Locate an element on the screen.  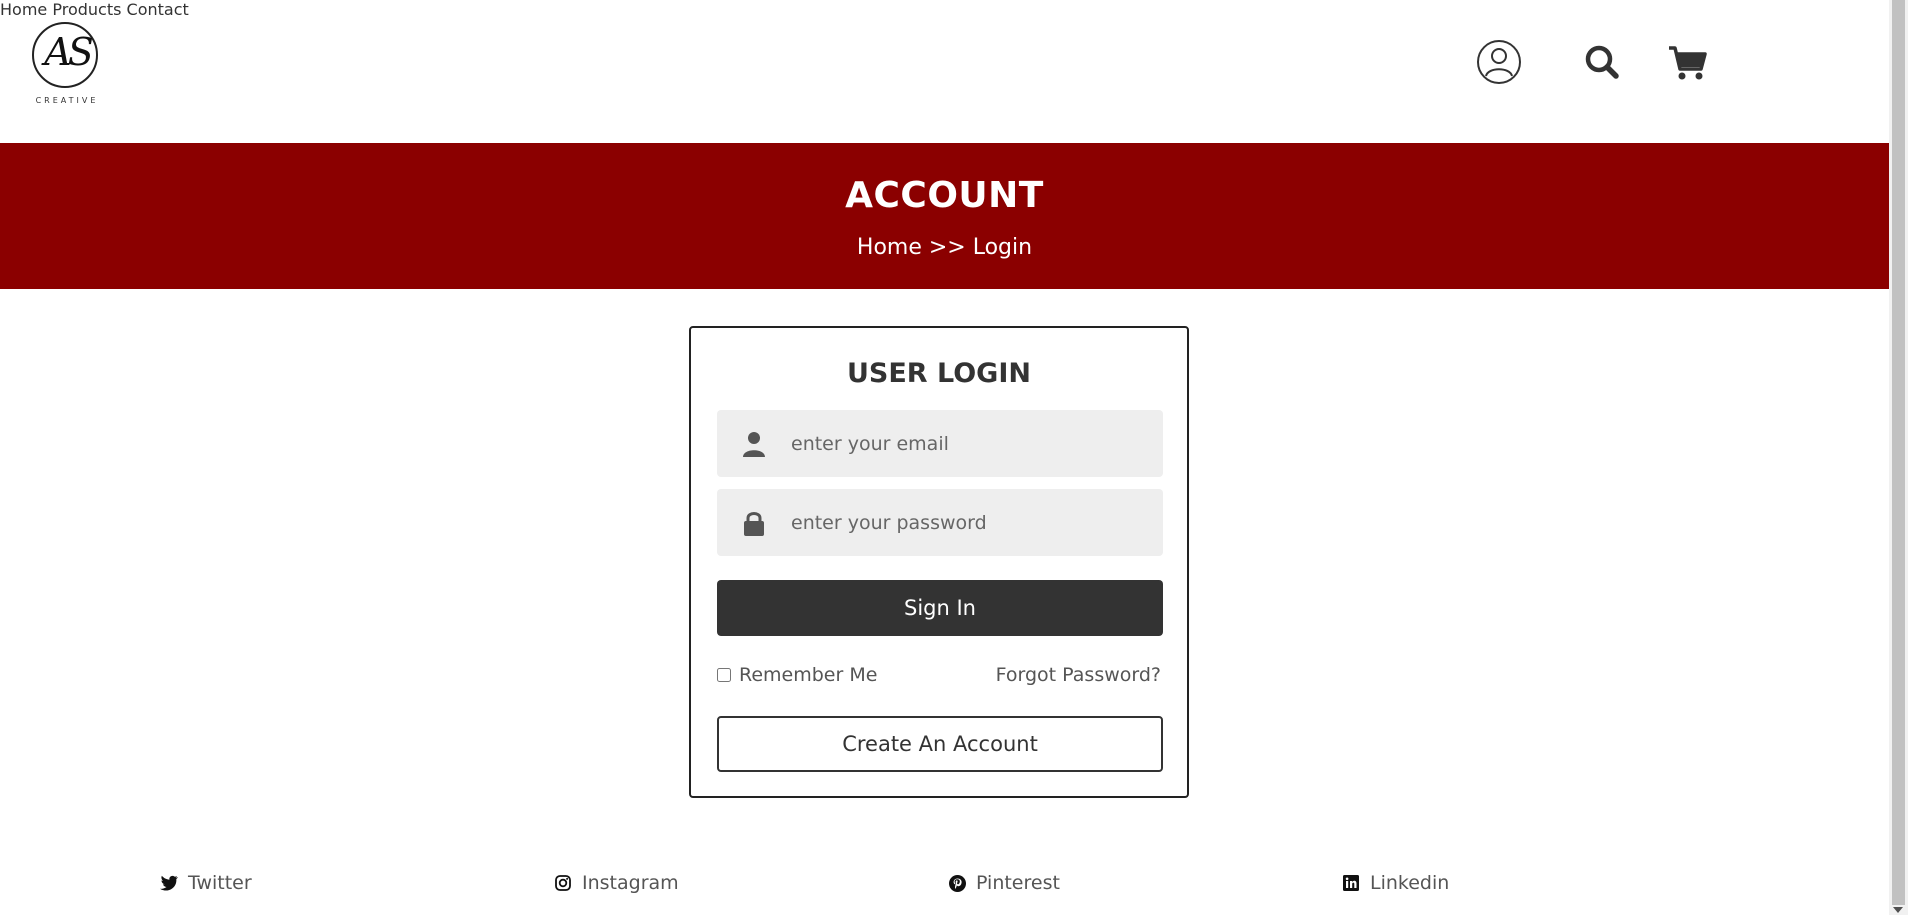
twitter-link: Twitter is located at coordinates (206, 883).